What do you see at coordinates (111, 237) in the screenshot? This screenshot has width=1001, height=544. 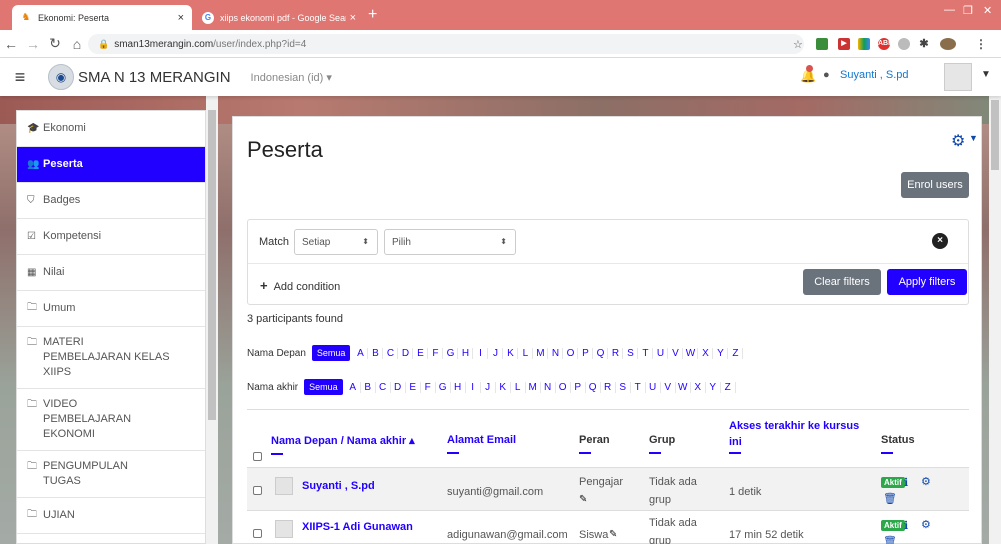 I see `sidebar-item-kompetensi: ☑ Kompetensi` at bounding box center [111, 237].